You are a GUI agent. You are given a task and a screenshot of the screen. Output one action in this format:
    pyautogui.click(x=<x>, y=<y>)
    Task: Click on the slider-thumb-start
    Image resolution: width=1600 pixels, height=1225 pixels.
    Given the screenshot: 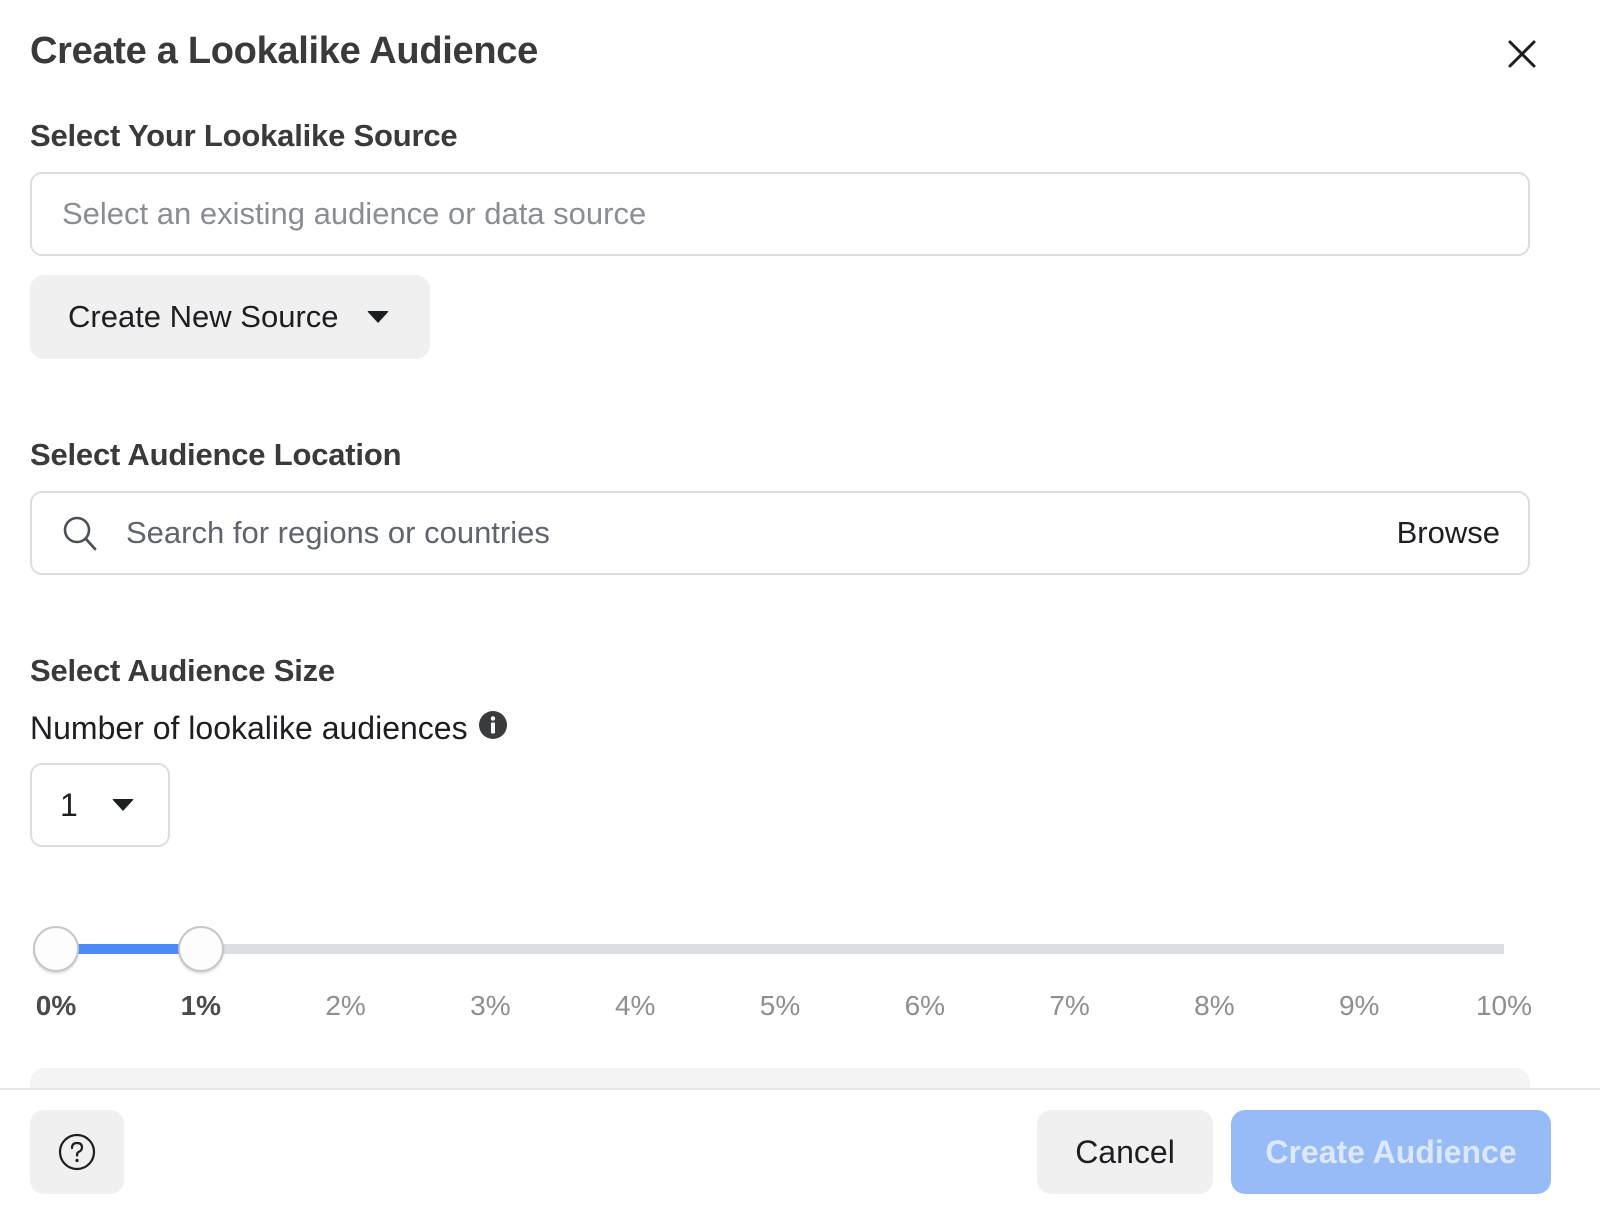 What is the action you would take?
    pyautogui.click(x=56, y=949)
    